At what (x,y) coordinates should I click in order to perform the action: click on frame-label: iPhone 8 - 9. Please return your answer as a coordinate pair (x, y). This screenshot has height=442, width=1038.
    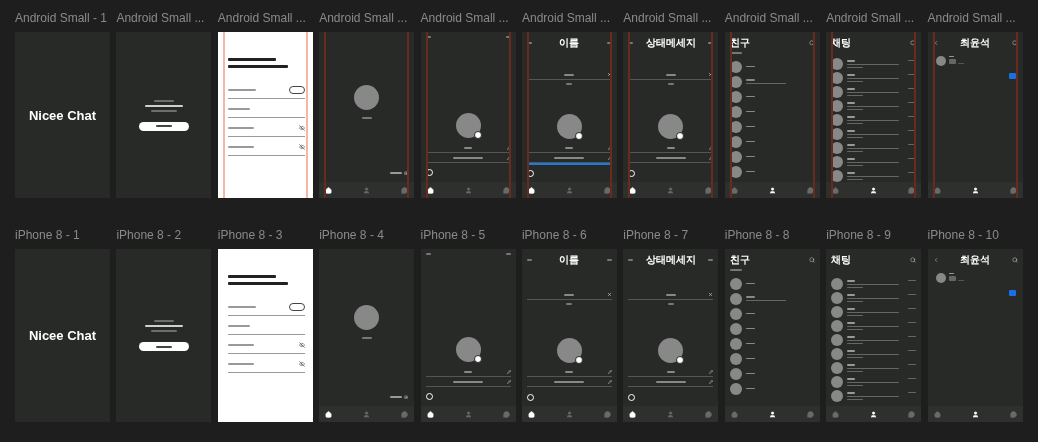
    Looking at the image, I should click on (874, 235).